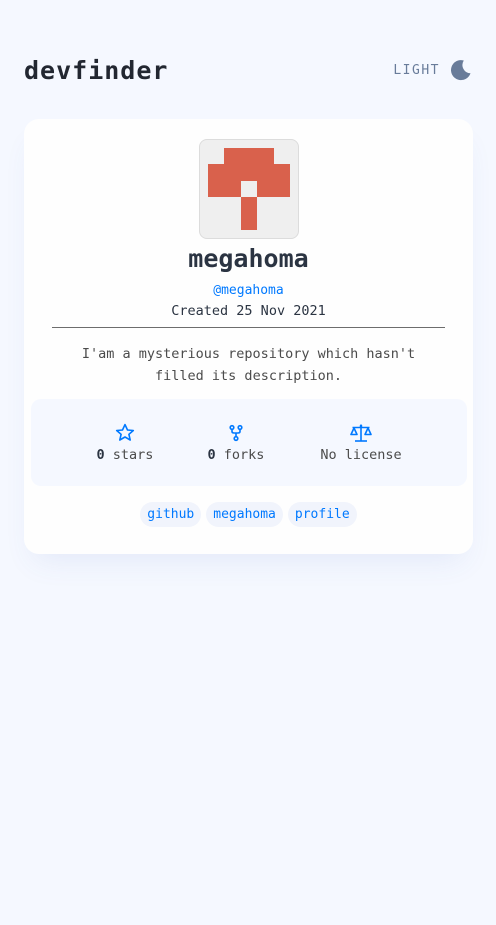 This screenshot has height=925, width=496. What do you see at coordinates (125, 442) in the screenshot?
I see `stat-stars: 0 stars` at bounding box center [125, 442].